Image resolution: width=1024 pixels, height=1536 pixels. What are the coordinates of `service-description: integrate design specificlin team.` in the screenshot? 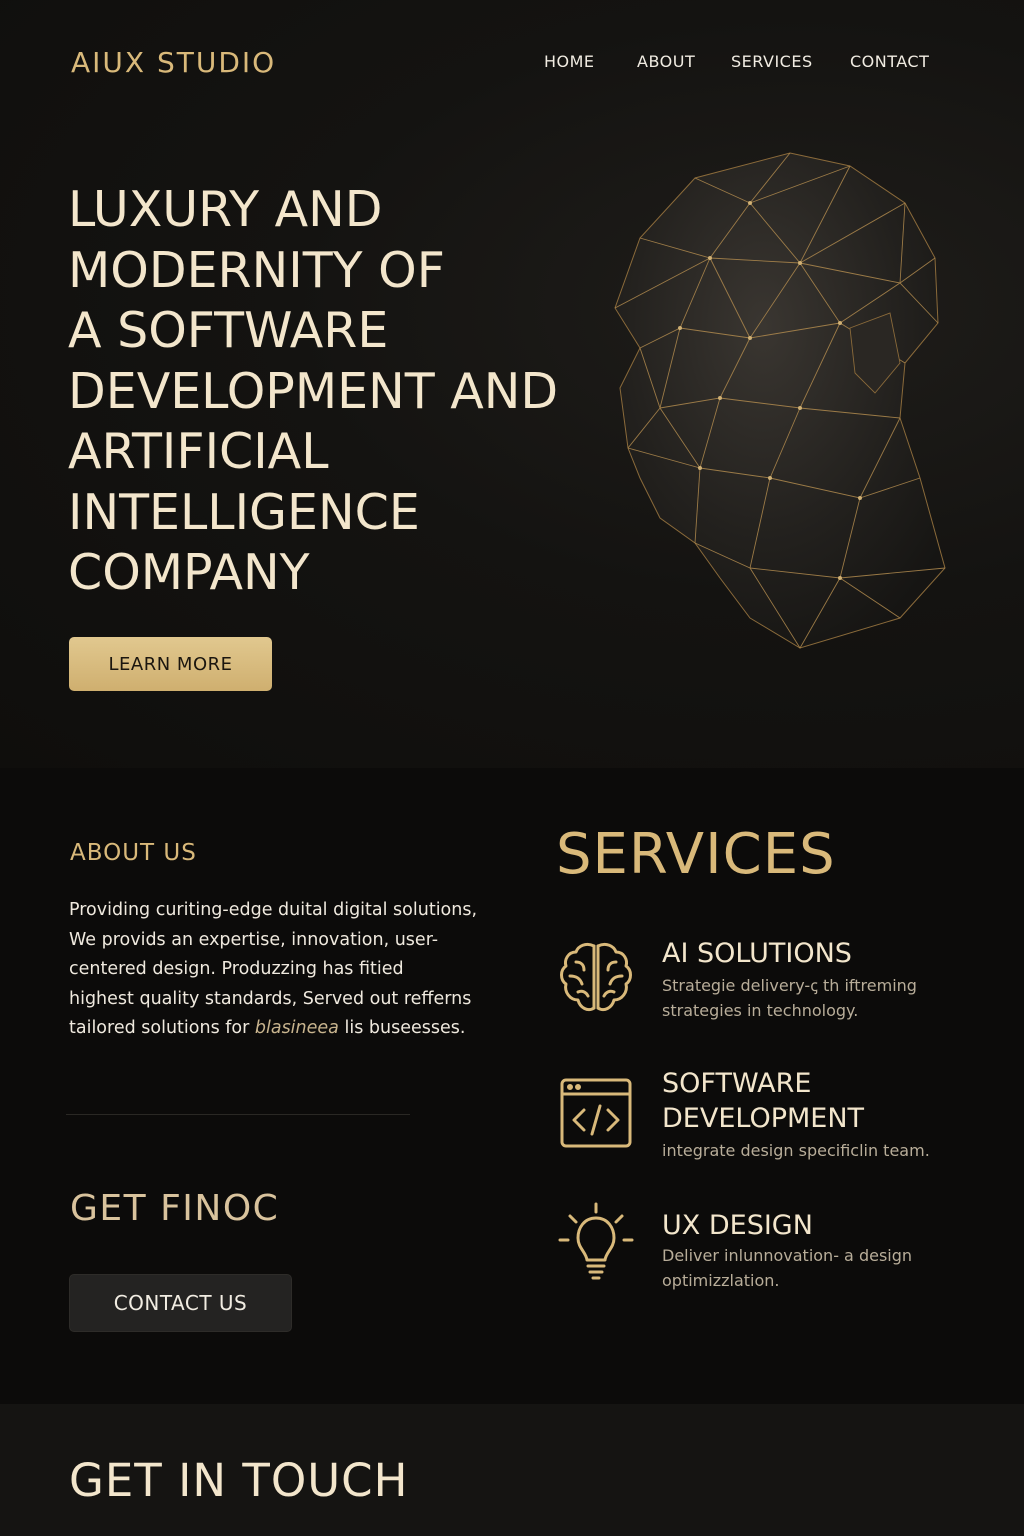 It's located at (812, 1150).